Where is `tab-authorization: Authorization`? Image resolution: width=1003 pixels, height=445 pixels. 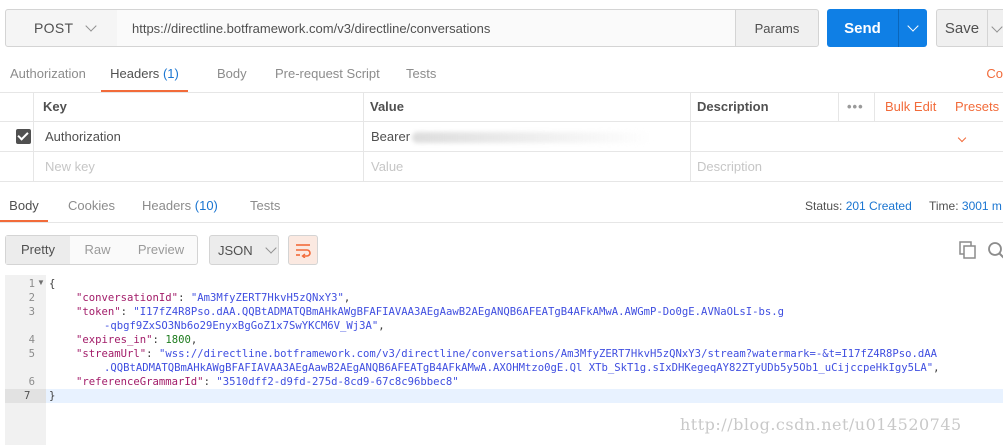
tab-authorization: Authorization is located at coordinates (48, 75).